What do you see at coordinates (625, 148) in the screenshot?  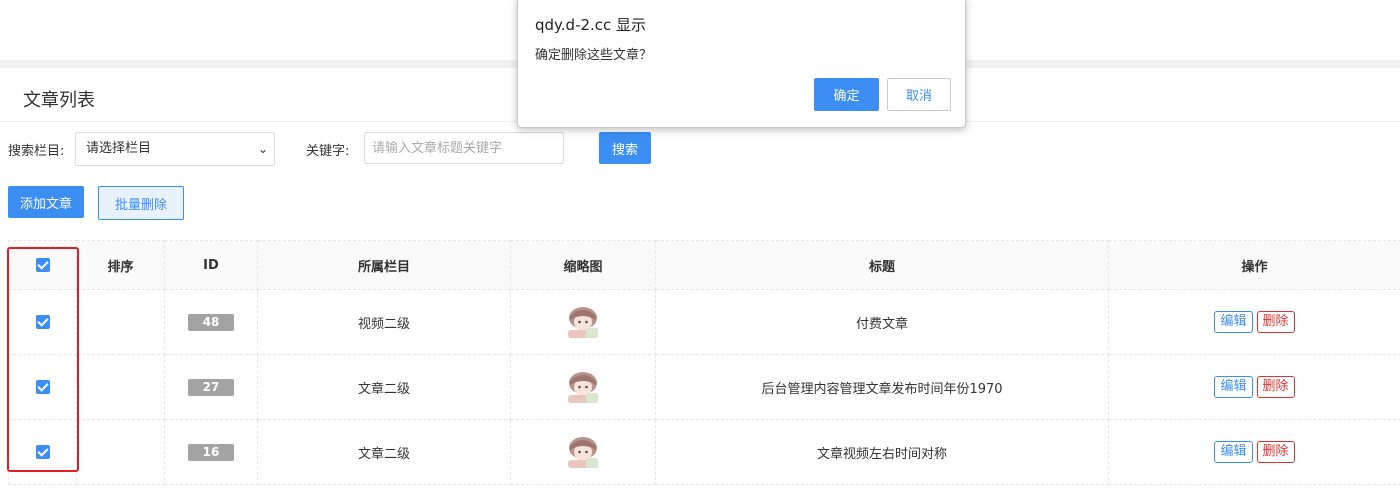 I see `search-button: 搜索` at bounding box center [625, 148].